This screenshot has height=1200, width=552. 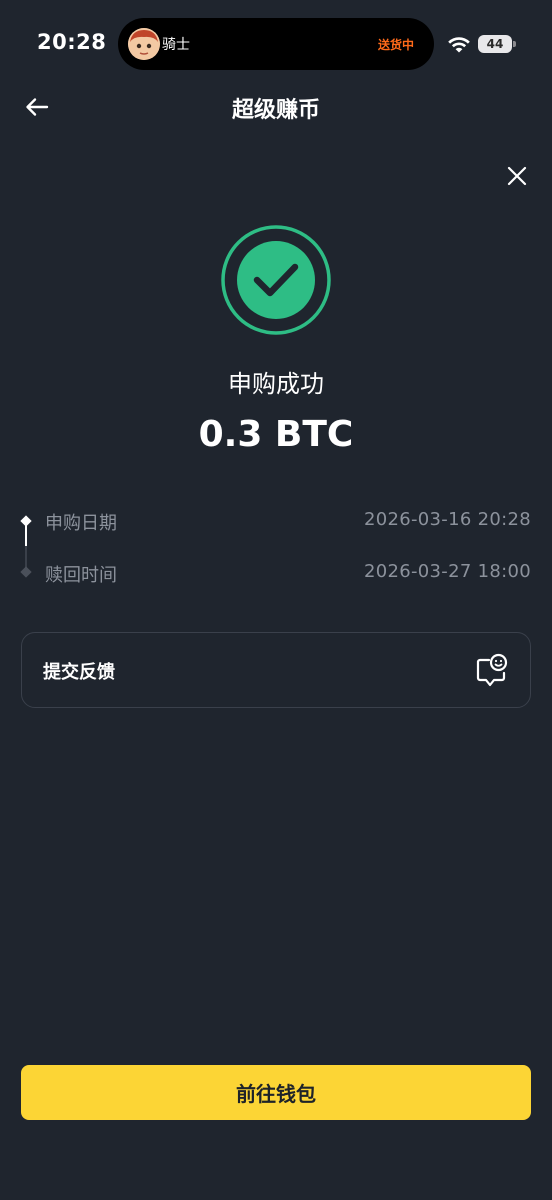 I want to click on feedback-card: 提交反馈, so click(x=276, y=670).